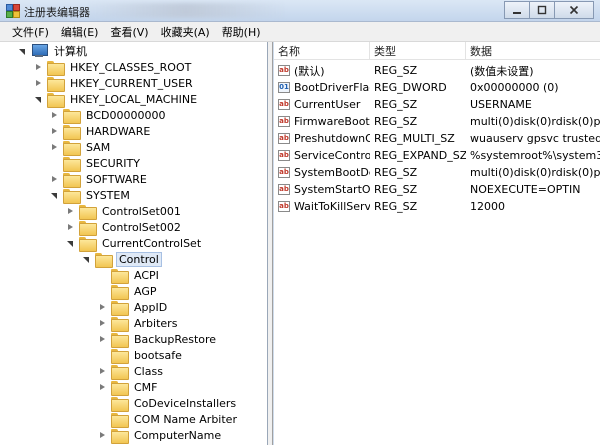 The height and width of the screenshot is (445, 600). I want to click on tree-item: Control, so click(122, 259).